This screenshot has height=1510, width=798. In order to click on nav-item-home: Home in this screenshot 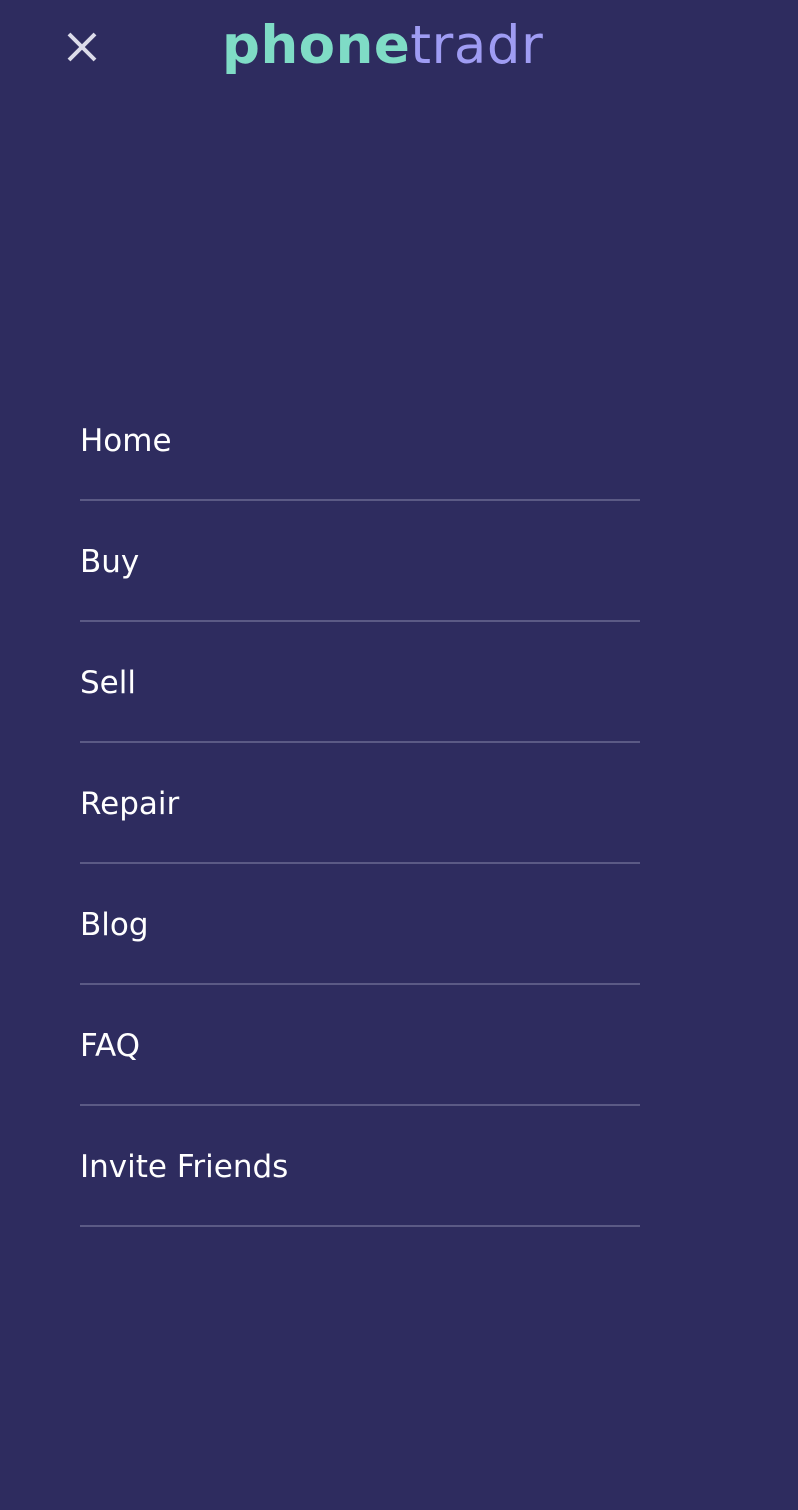, I will do `click(360, 440)`.